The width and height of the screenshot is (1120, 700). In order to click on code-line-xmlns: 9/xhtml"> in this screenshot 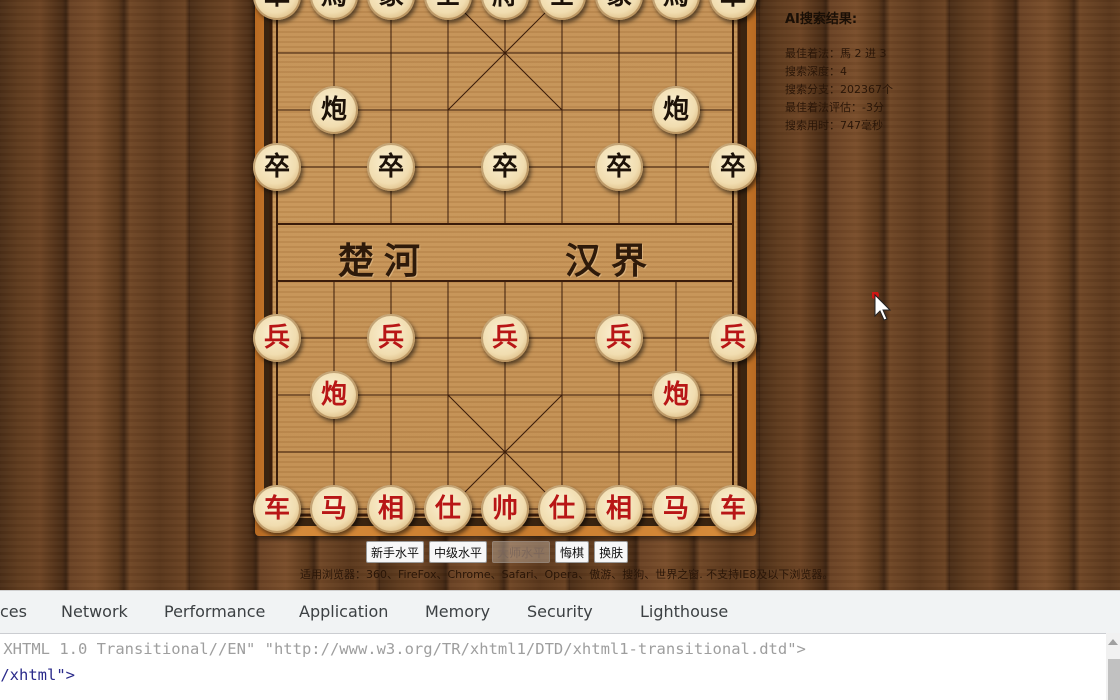, I will do `click(37, 675)`.